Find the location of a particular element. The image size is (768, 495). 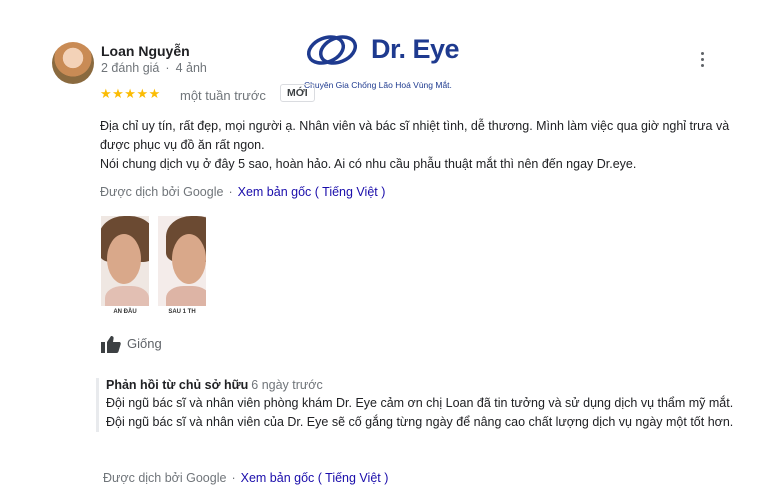

reviewer-meta: 2 đánh giá · 4 ảnh is located at coordinates (154, 68).